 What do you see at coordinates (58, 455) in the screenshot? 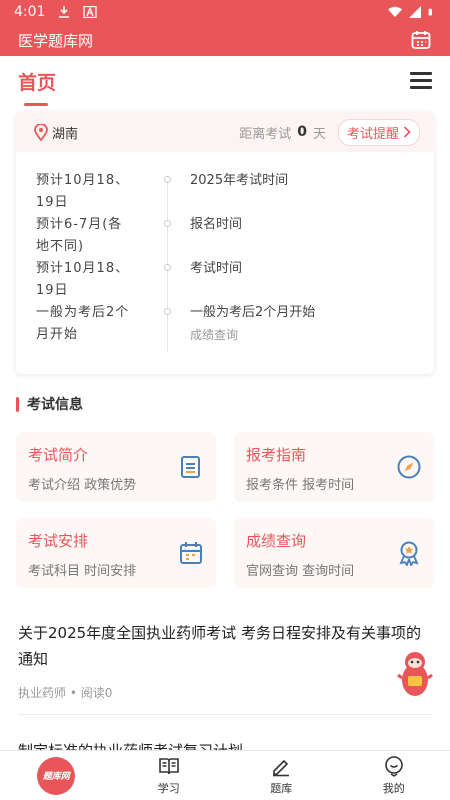
I see `tile-title: 考试简介` at bounding box center [58, 455].